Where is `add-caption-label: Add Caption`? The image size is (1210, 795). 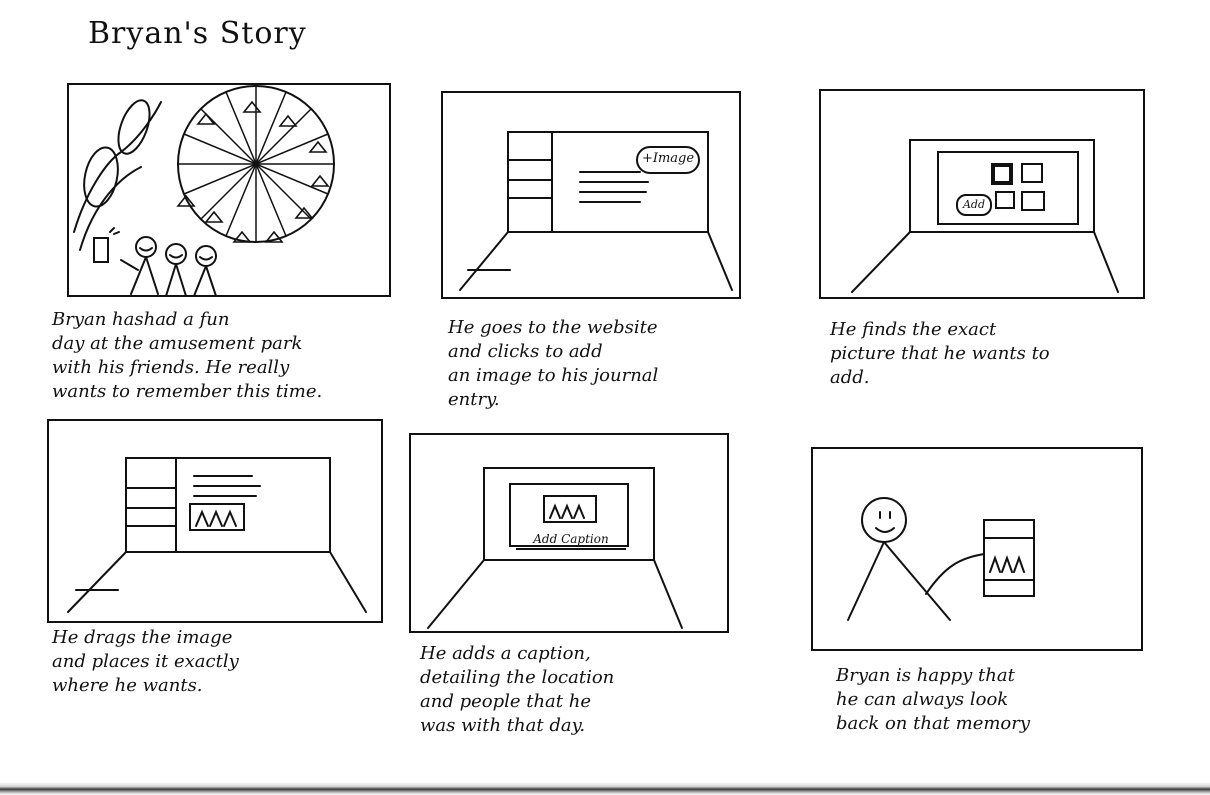
add-caption-label: Add Caption is located at coordinates (571, 539).